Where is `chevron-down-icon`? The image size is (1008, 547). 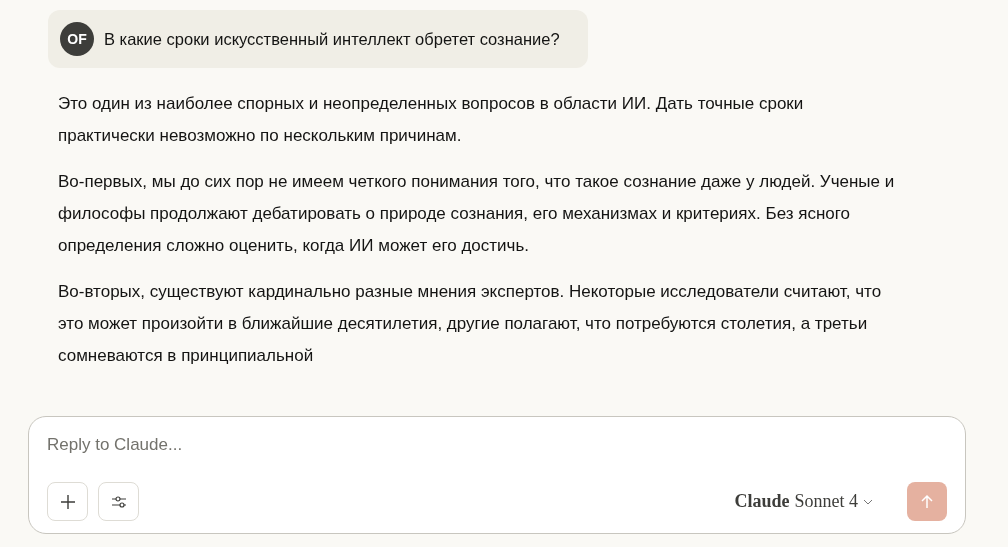
chevron-down-icon is located at coordinates (868, 501).